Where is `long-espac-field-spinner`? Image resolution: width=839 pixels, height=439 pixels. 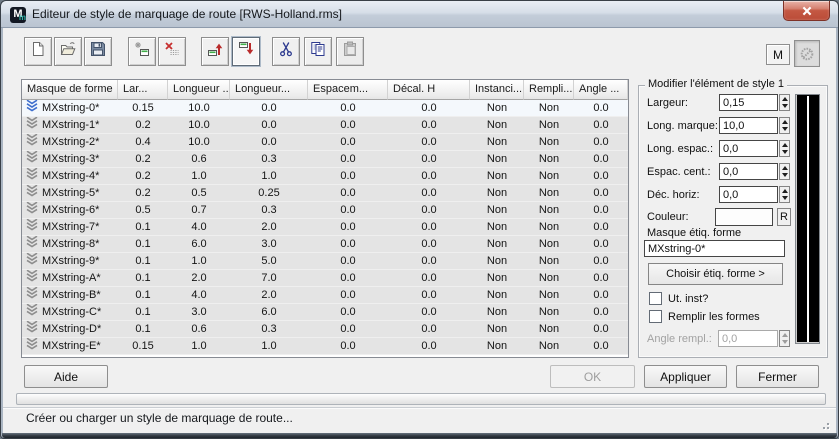 long-espac-field-spinner is located at coordinates (784, 148).